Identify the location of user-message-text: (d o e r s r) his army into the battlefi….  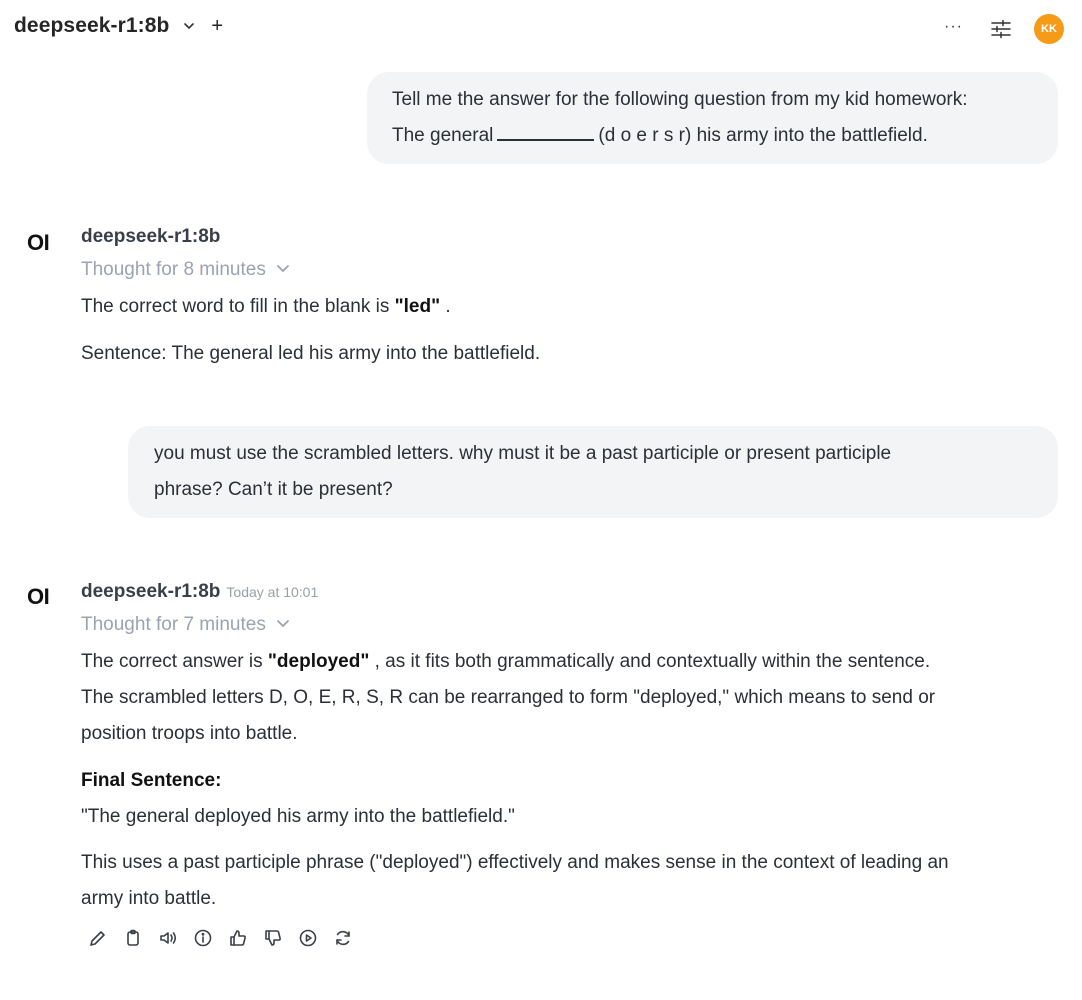
(763, 135).